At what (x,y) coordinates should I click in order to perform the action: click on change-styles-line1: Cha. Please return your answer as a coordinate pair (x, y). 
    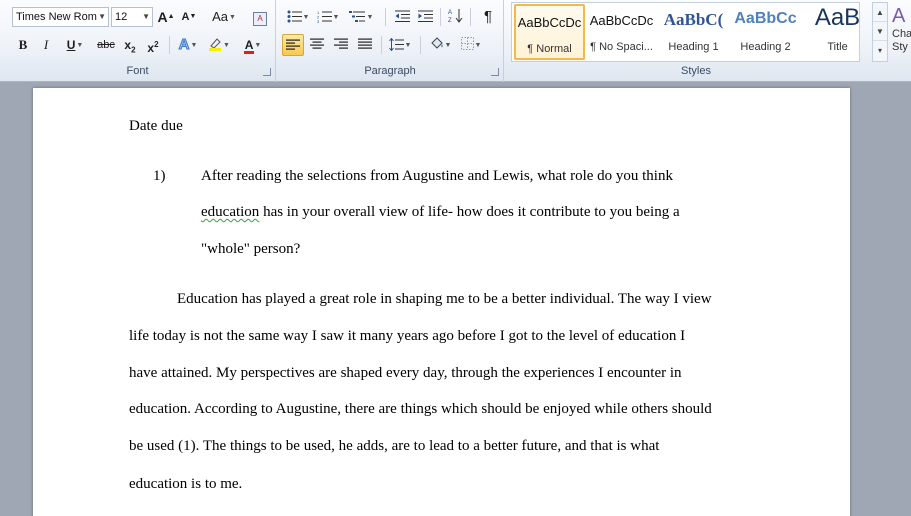
    Looking at the image, I should click on (901, 34).